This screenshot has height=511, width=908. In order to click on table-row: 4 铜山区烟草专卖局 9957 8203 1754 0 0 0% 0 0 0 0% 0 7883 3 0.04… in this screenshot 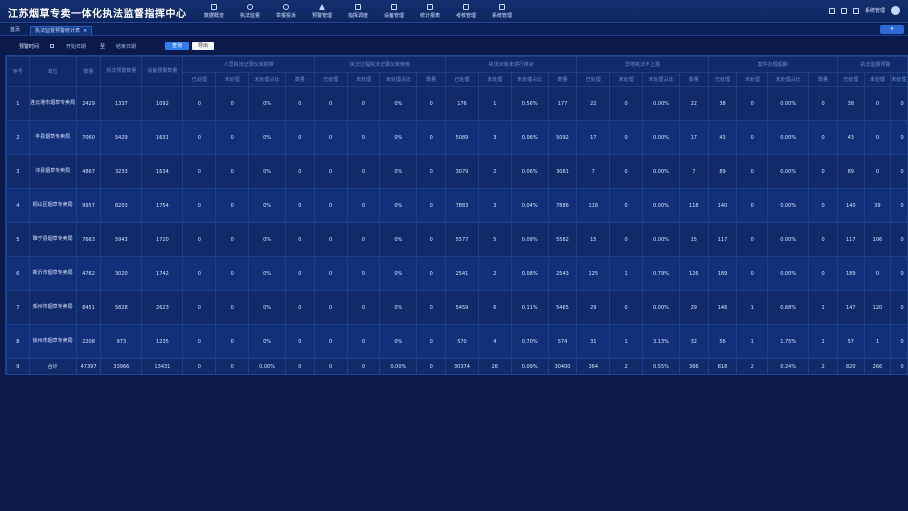, I will do `click(456, 205)`.